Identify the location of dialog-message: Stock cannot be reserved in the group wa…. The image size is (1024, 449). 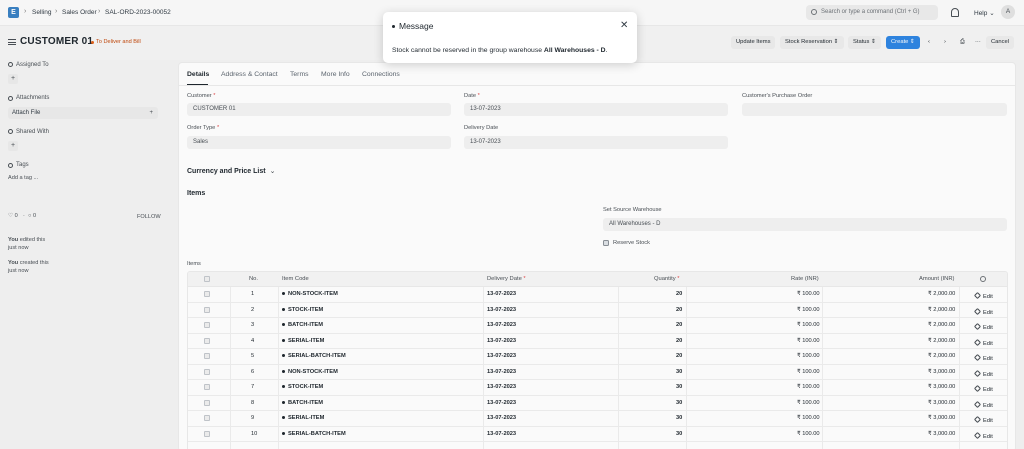
(499, 50).